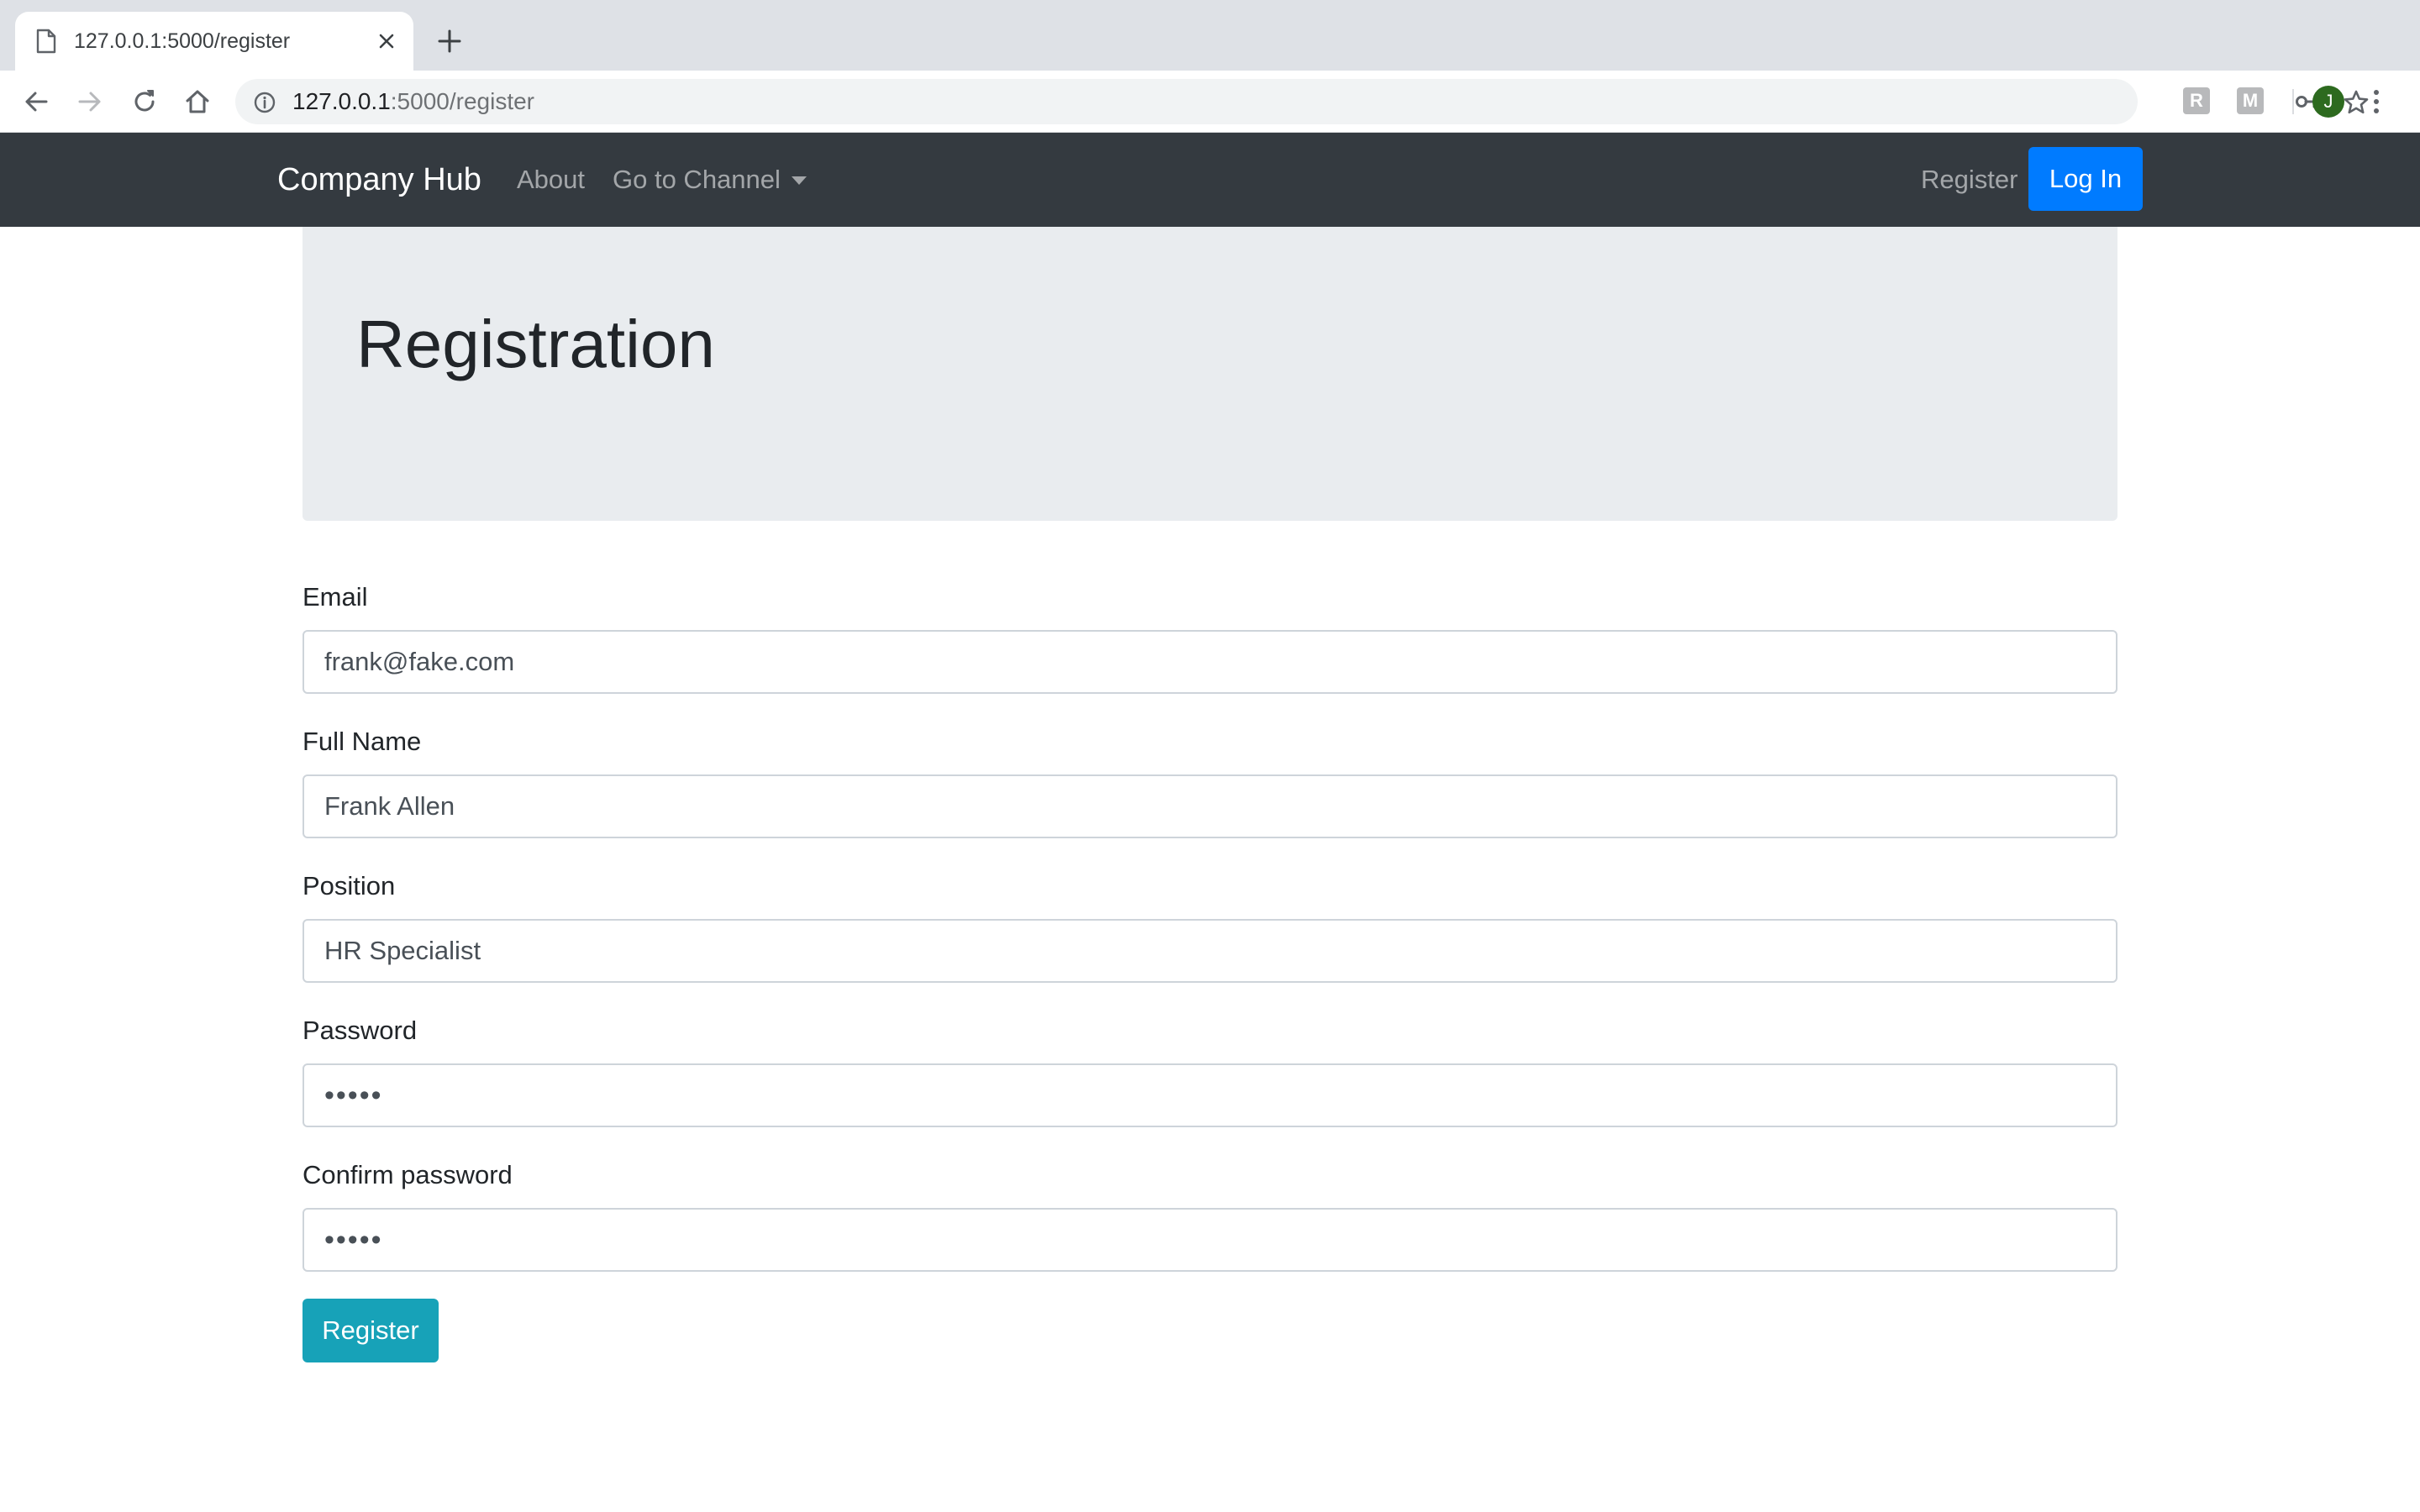 The width and height of the screenshot is (2420, 1512). Describe the element at coordinates (551, 180) in the screenshot. I see `nav-link-about: About` at that location.